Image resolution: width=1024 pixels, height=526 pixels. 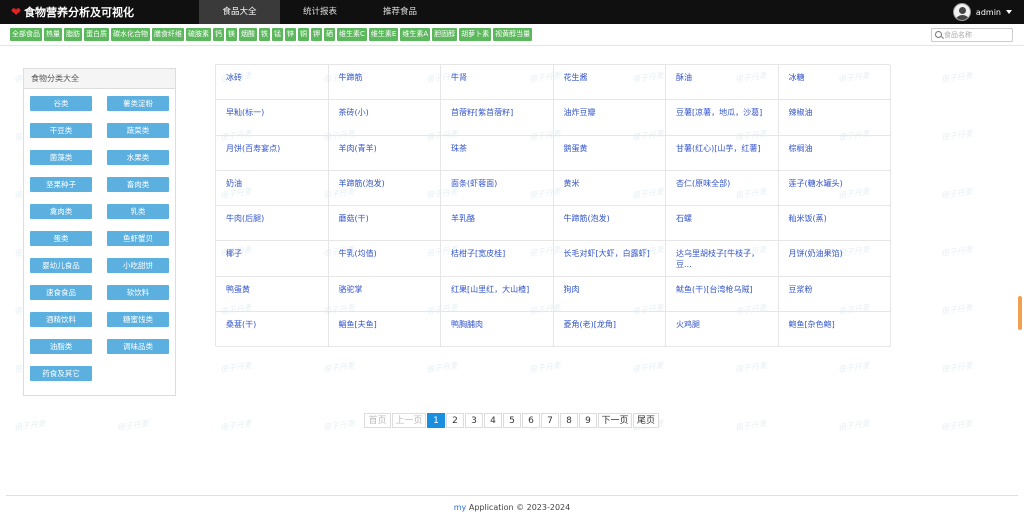 I want to click on food-item-link: 豆薯[凉薯，地瓜，沙葛], so click(x=722, y=118).